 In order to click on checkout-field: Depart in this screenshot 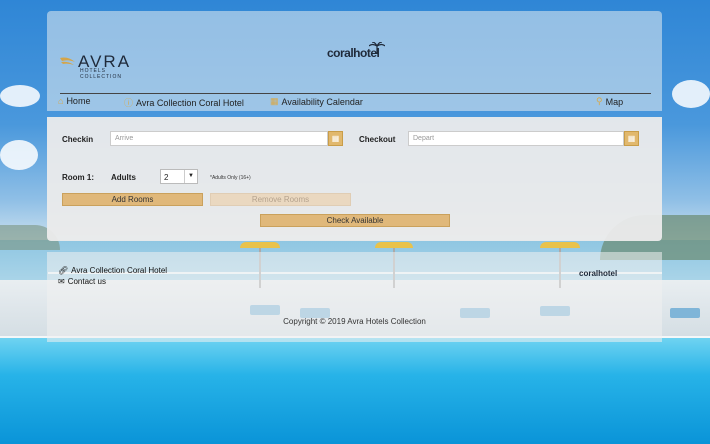, I will do `click(516, 138)`.